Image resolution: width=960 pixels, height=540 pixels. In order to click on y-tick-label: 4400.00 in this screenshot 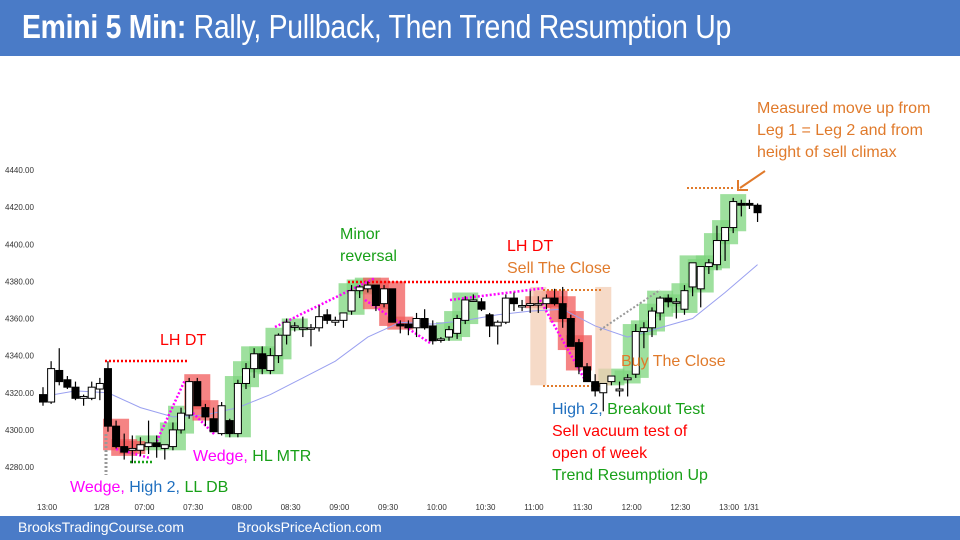, I will do `click(19, 244)`.